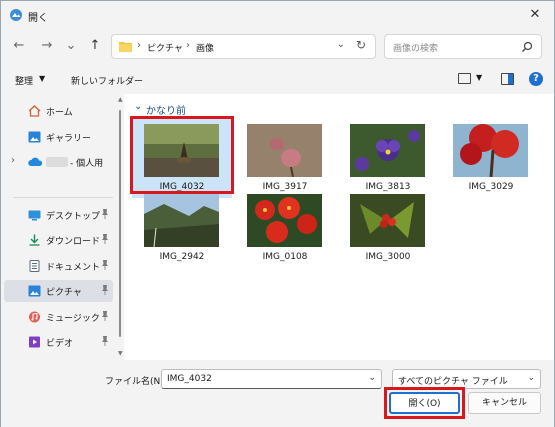  I want to click on sidebar-item-label: ビデオ, so click(60, 344).